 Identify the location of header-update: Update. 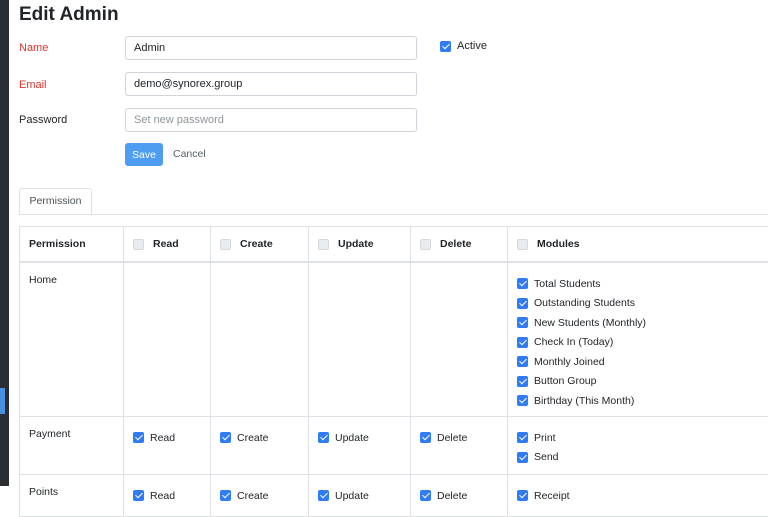
(356, 244).